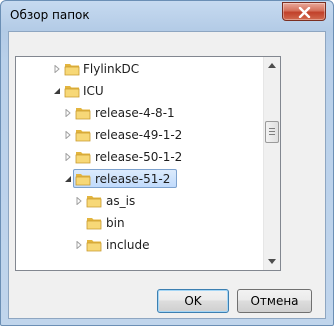 The width and height of the screenshot is (334, 326). What do you see at coordinates (167, 16) in the screenshot?
I see `title-bar: Обзор папок` at bounding box center [167, 16].